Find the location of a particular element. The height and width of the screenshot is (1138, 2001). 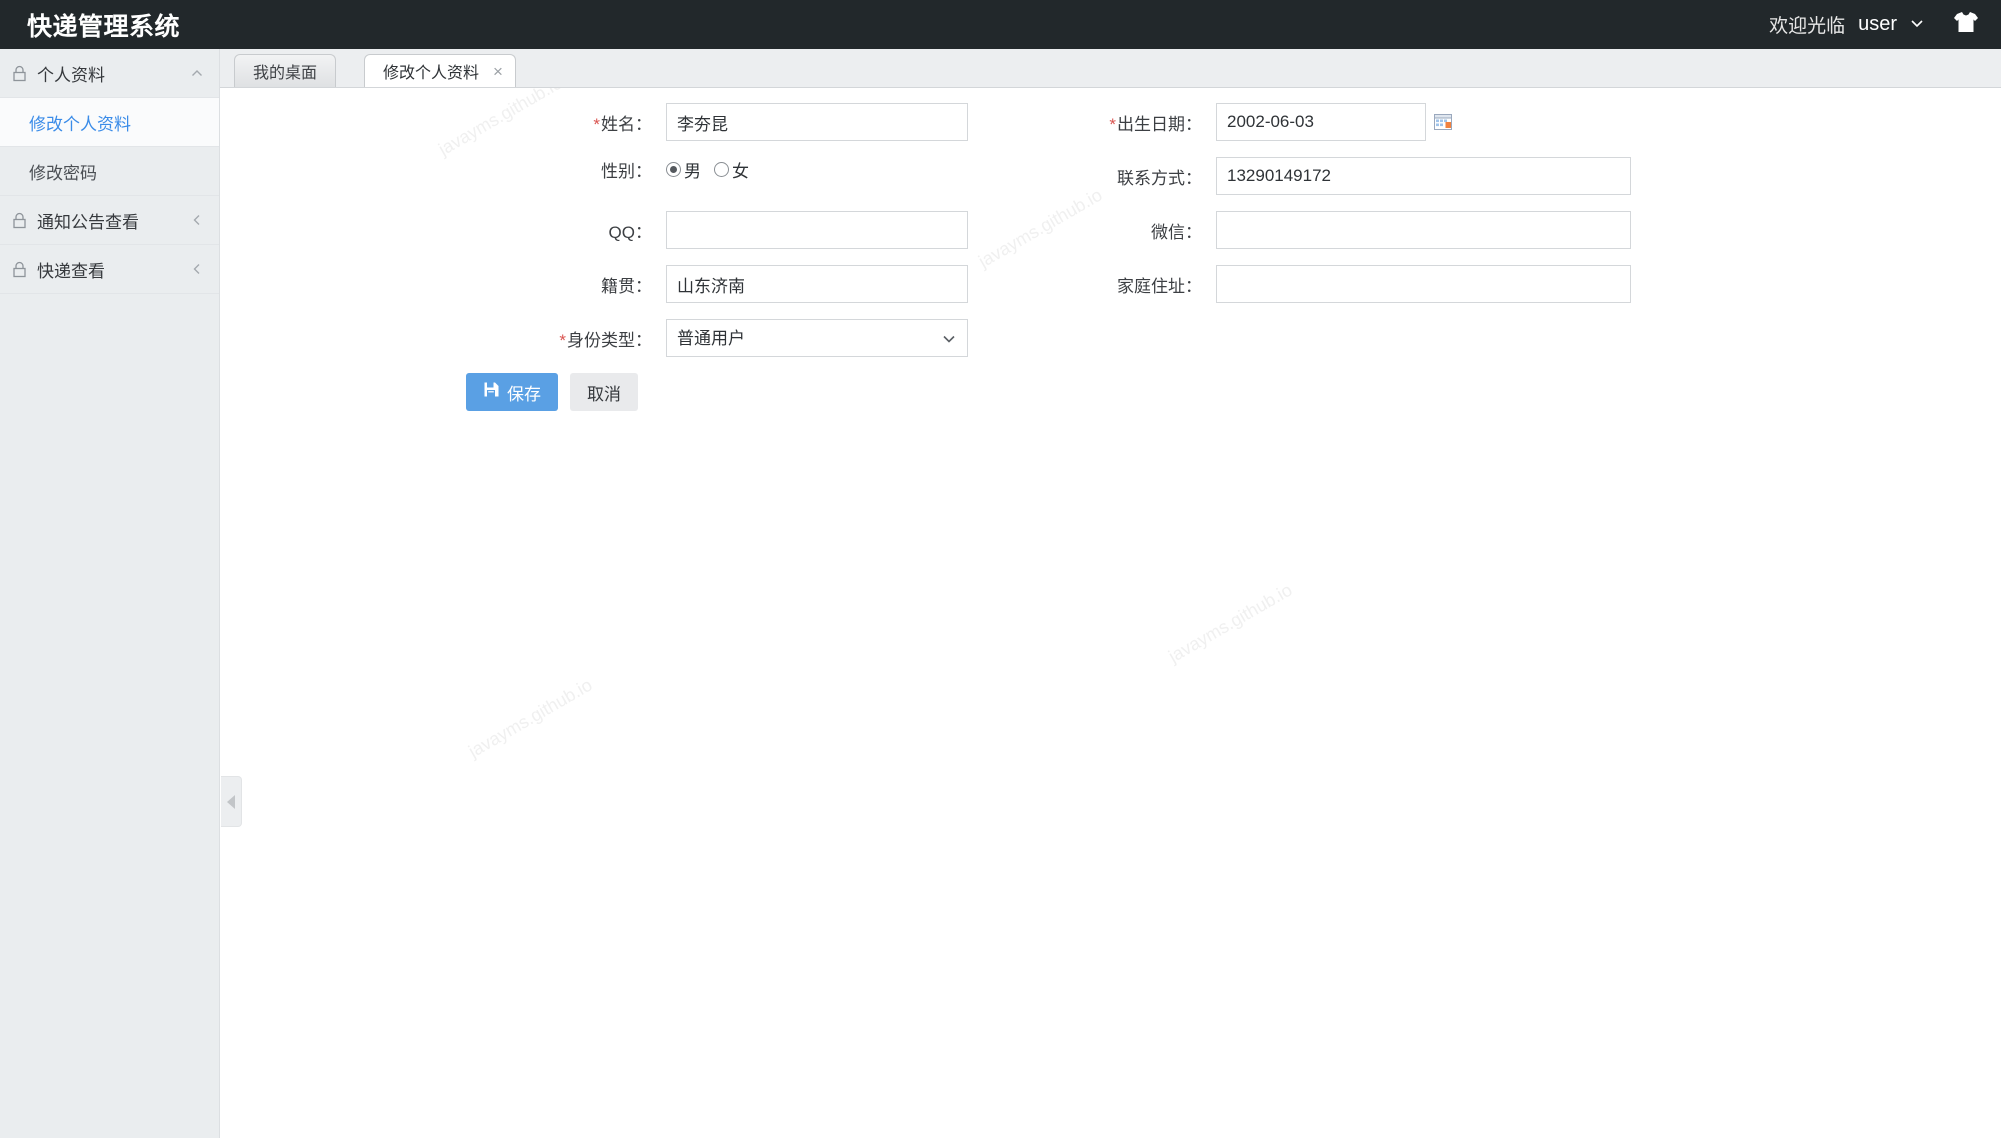

field-row-identity-type: *身份类型： 普通用户 is located at coordinates (717, 338).